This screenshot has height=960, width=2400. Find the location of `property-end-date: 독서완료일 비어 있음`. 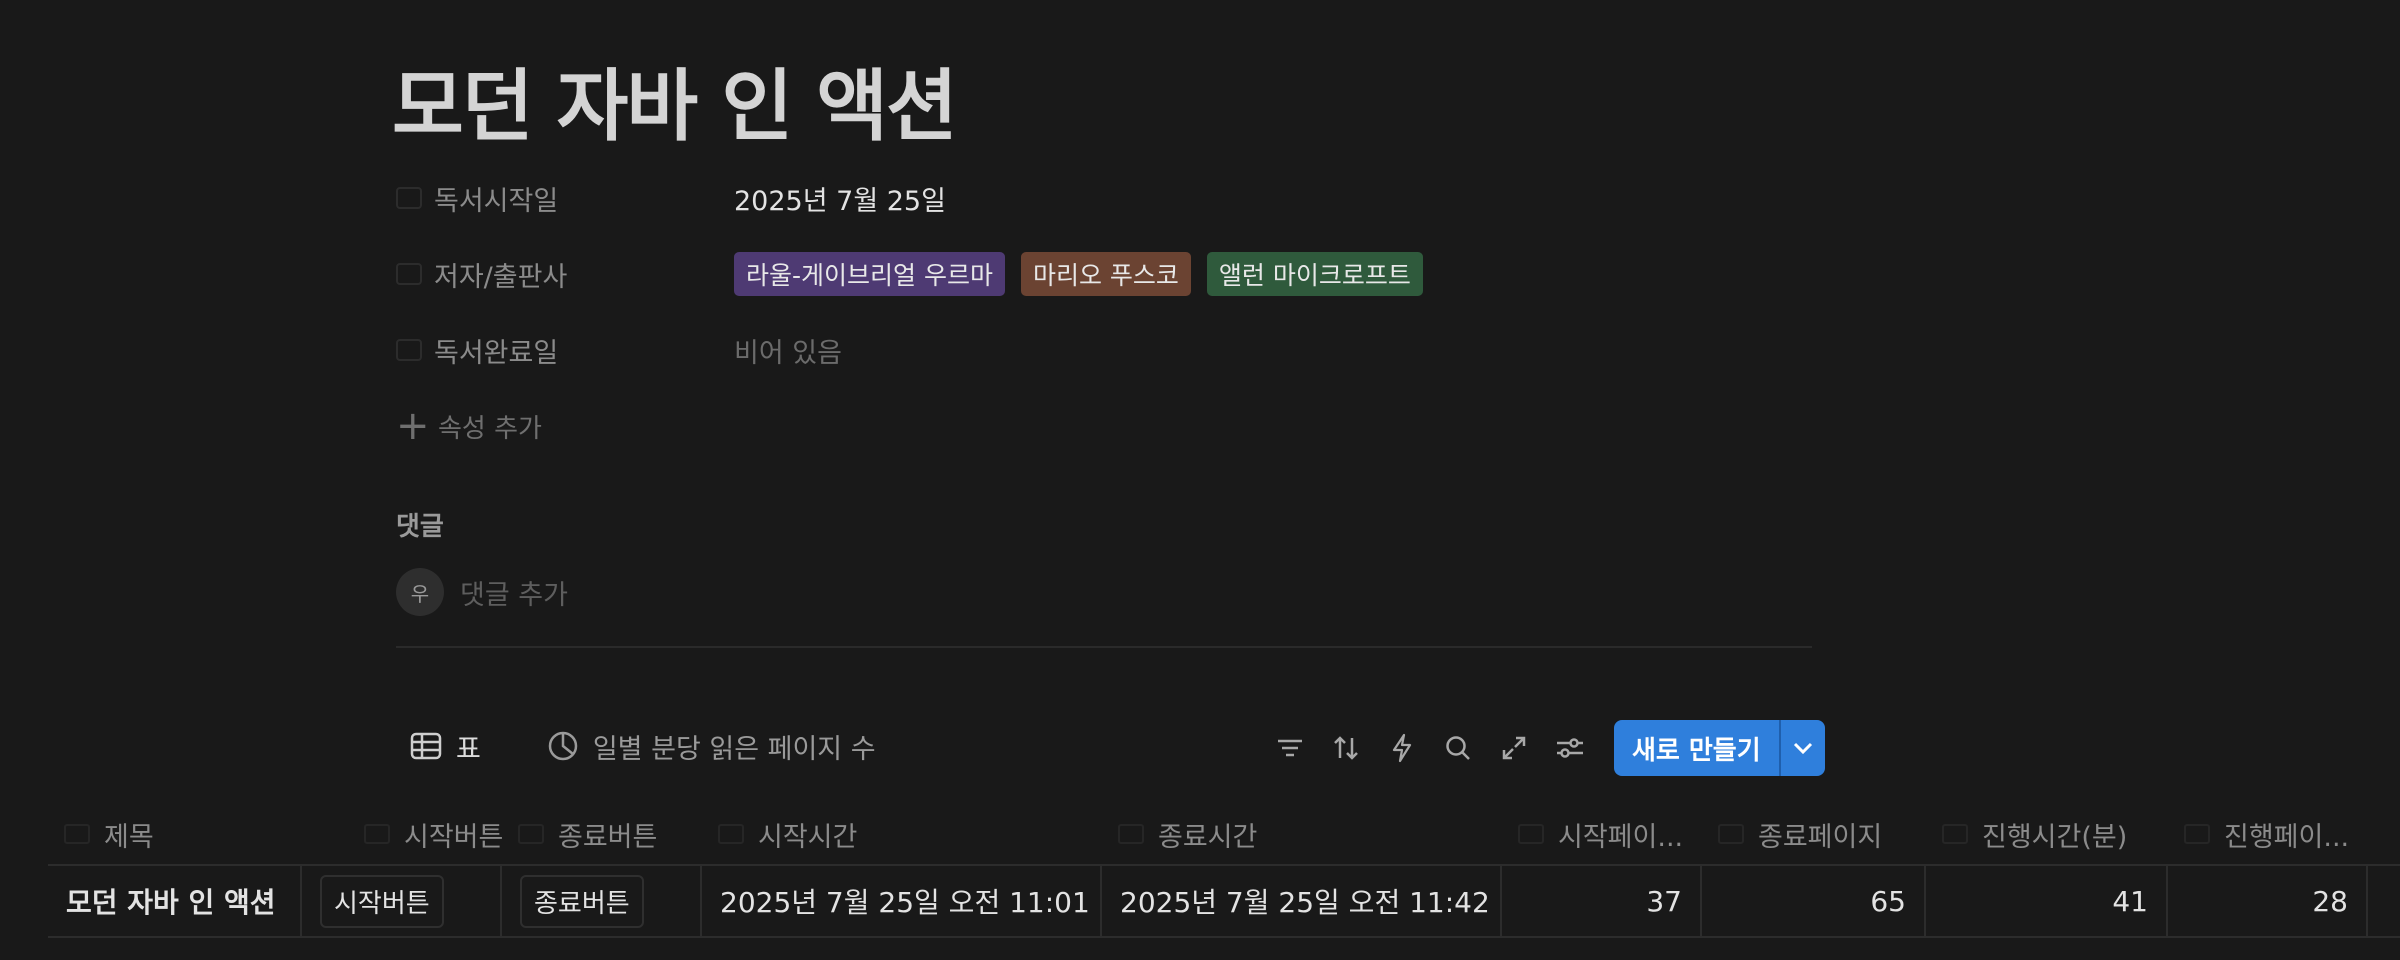

property-end-date: 독서완료일 비어 있음 is located at coordinates (619, 350).